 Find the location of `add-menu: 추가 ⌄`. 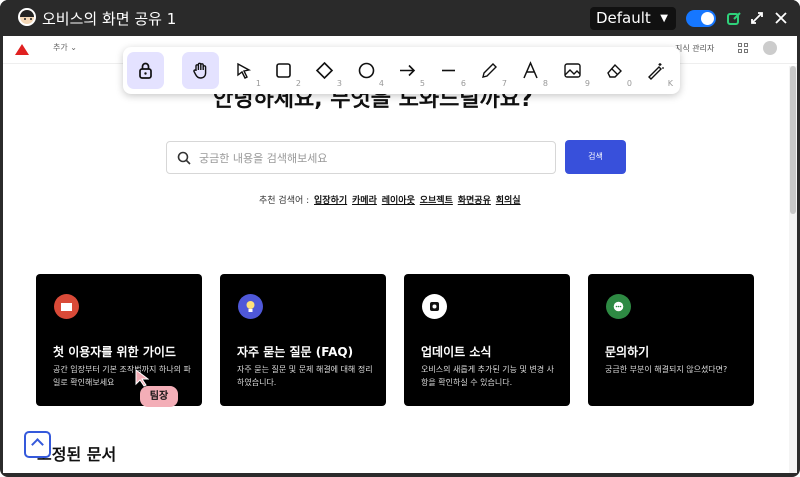

add-menu: 추가 ⌄ is located at coordinates (65, 47).